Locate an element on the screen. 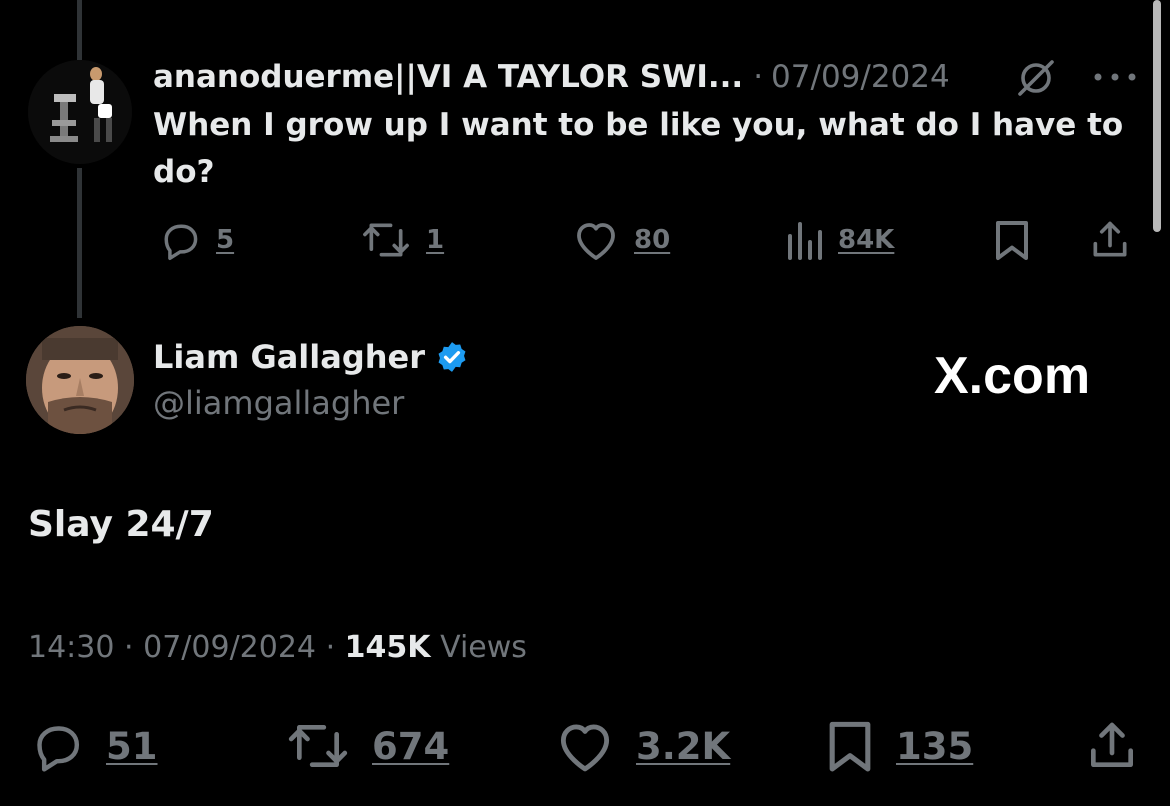  reply-likes-count: 80 is located at coordinates (652, 240).